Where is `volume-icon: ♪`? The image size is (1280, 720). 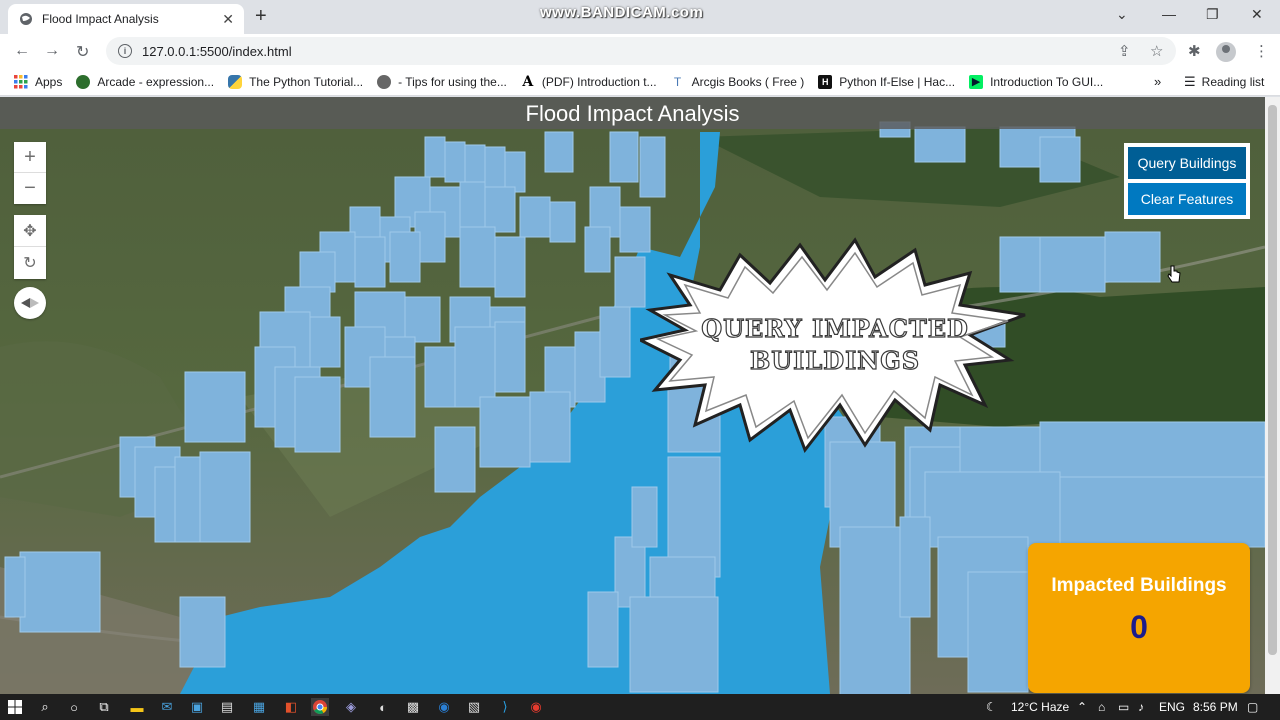 volume-icon: ♪ is located at coordinates (1141, 707).